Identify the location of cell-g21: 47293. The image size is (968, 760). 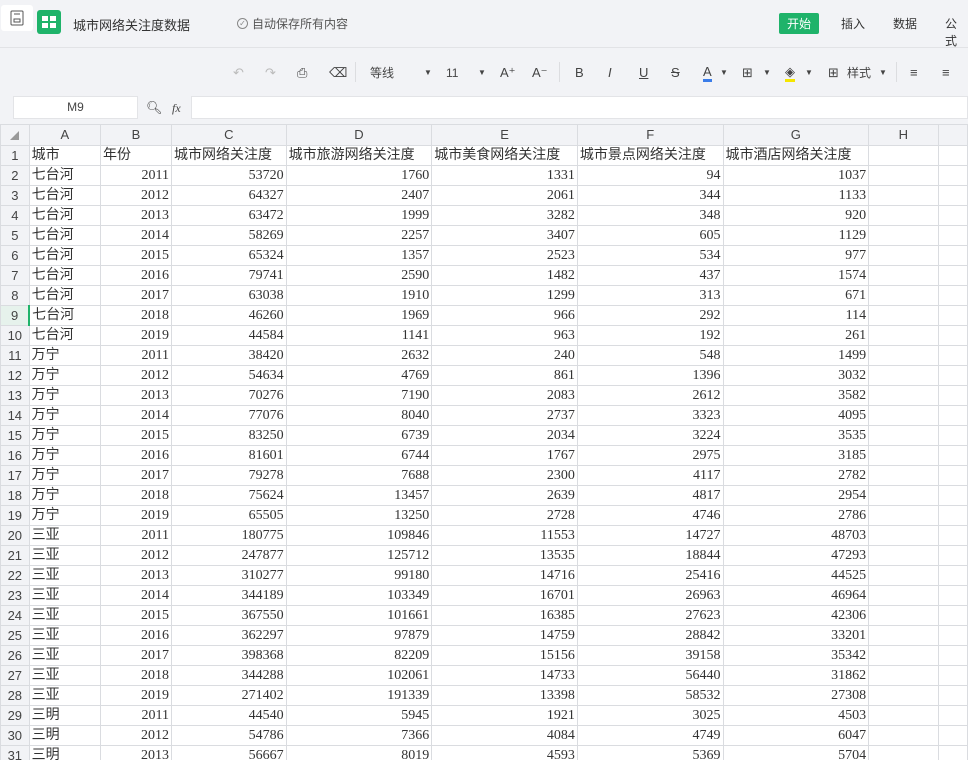
(796, 555).